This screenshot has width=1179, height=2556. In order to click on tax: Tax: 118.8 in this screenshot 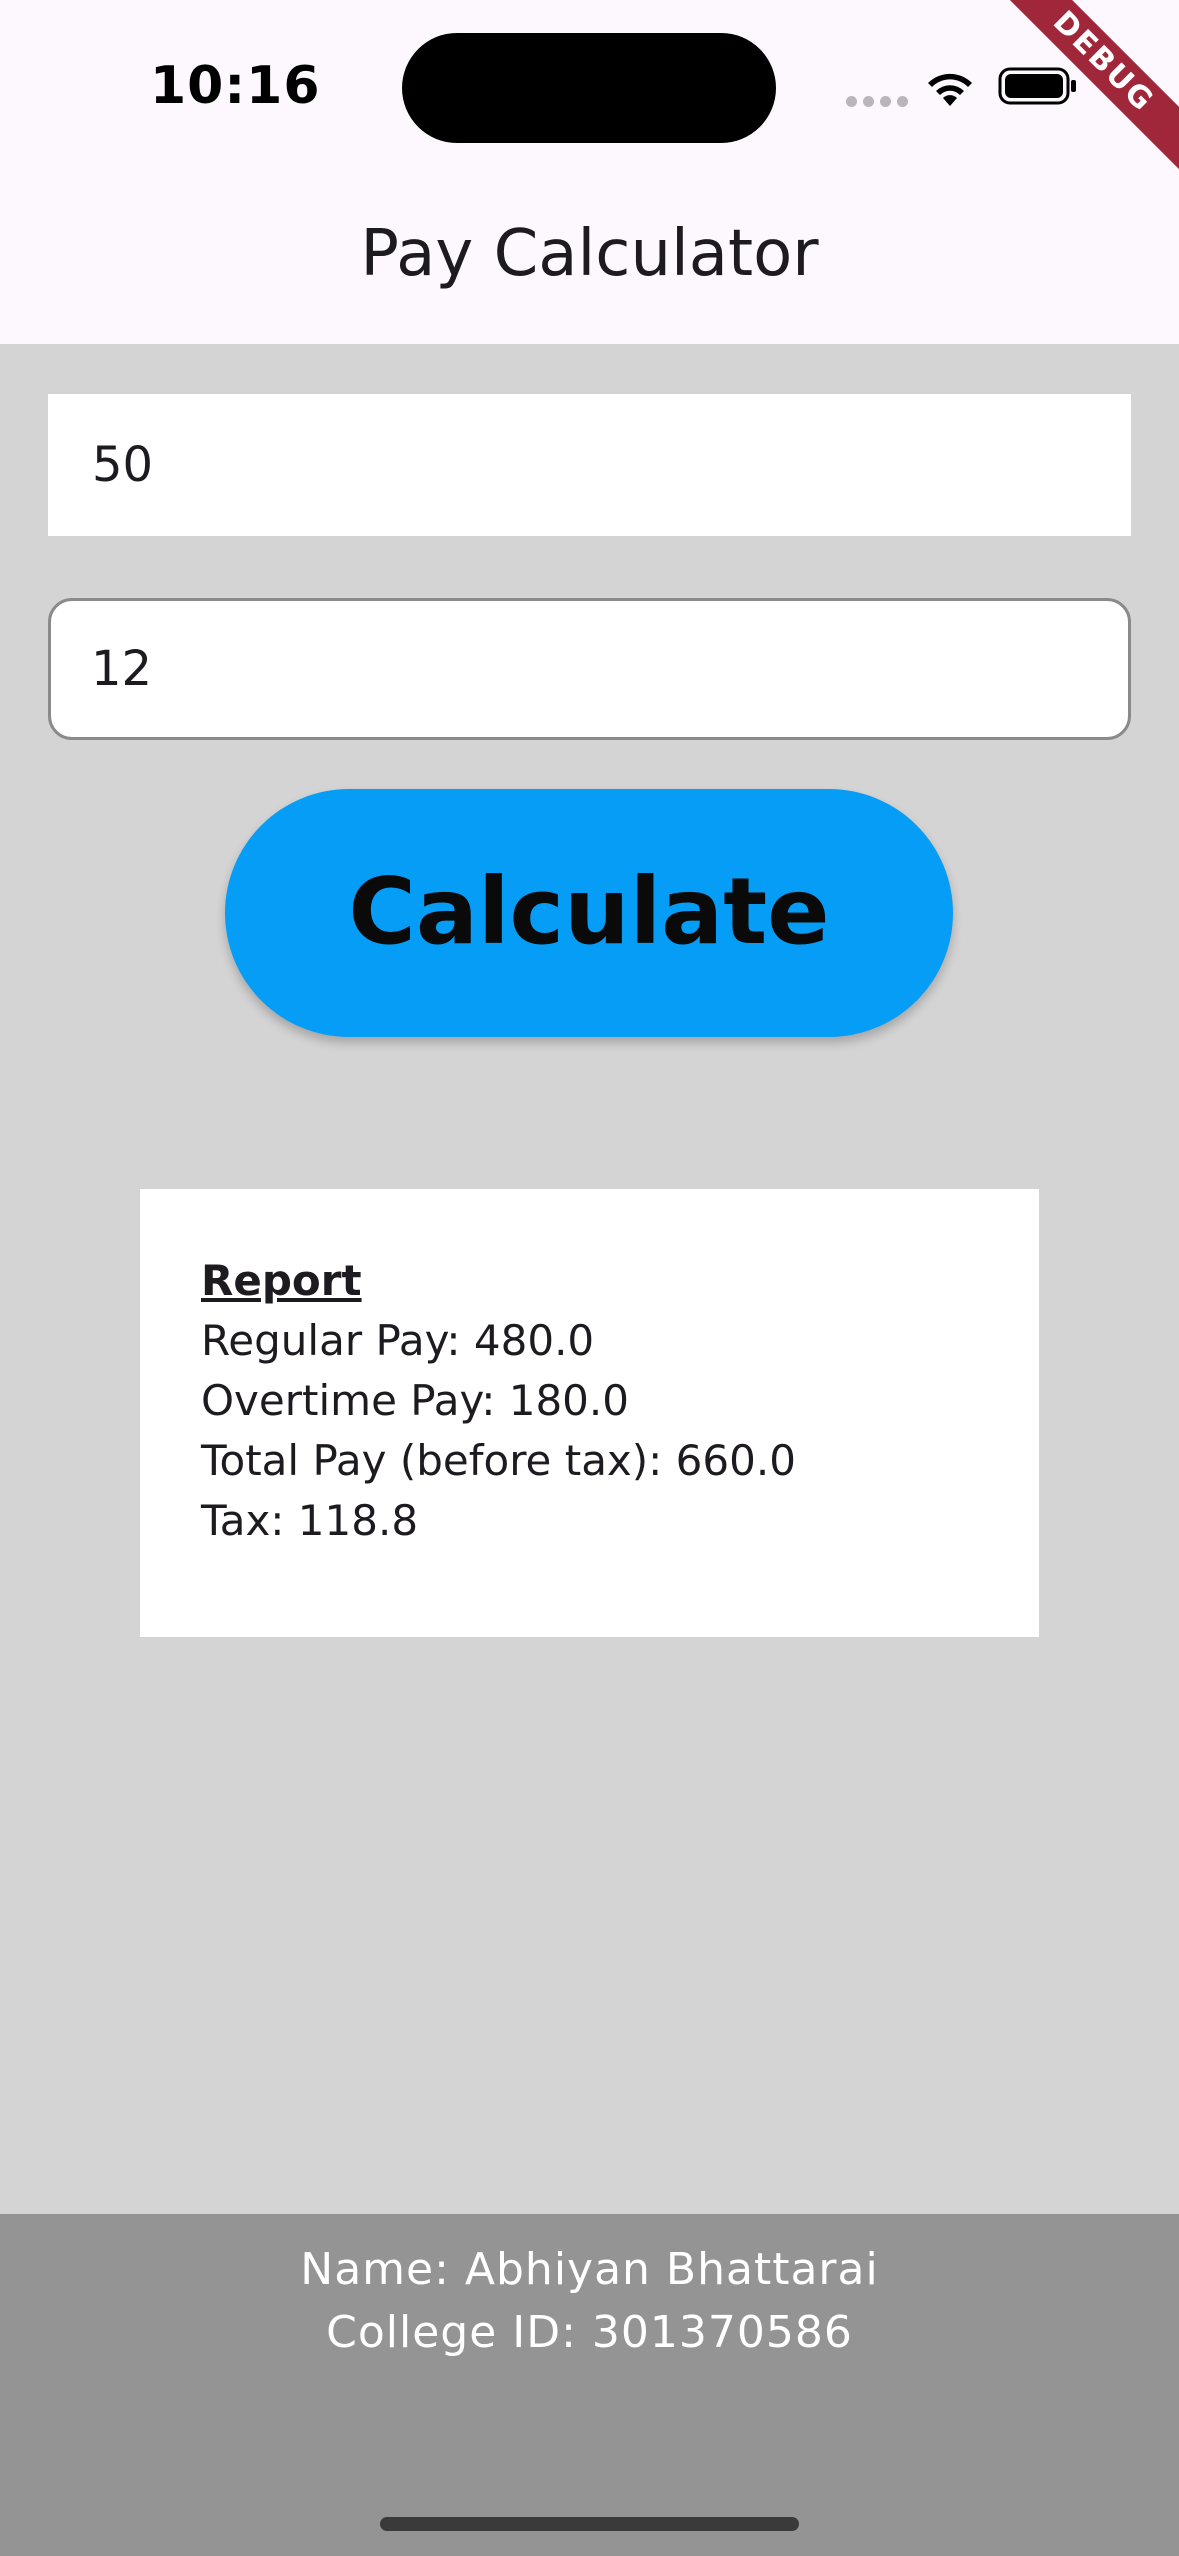, I will do `click(310, 1520)`.